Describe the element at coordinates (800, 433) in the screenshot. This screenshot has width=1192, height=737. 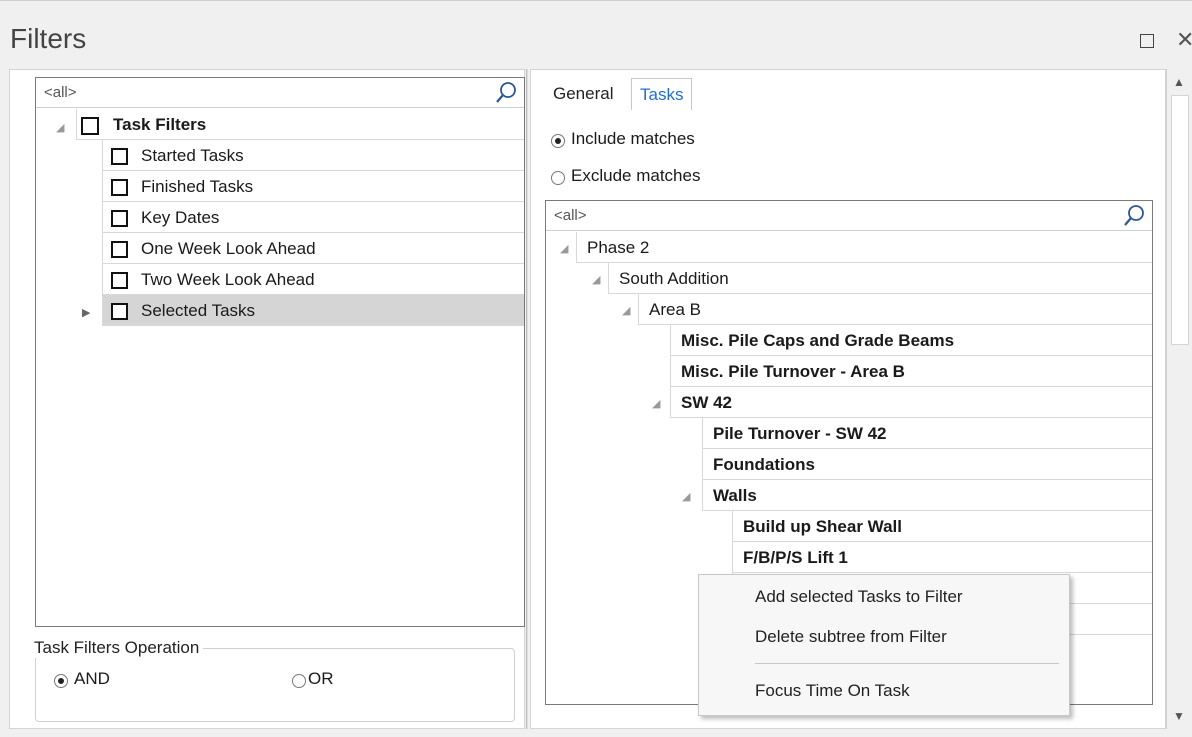
I see `task-row-label: Pile Turnover - SW 42` at that location.